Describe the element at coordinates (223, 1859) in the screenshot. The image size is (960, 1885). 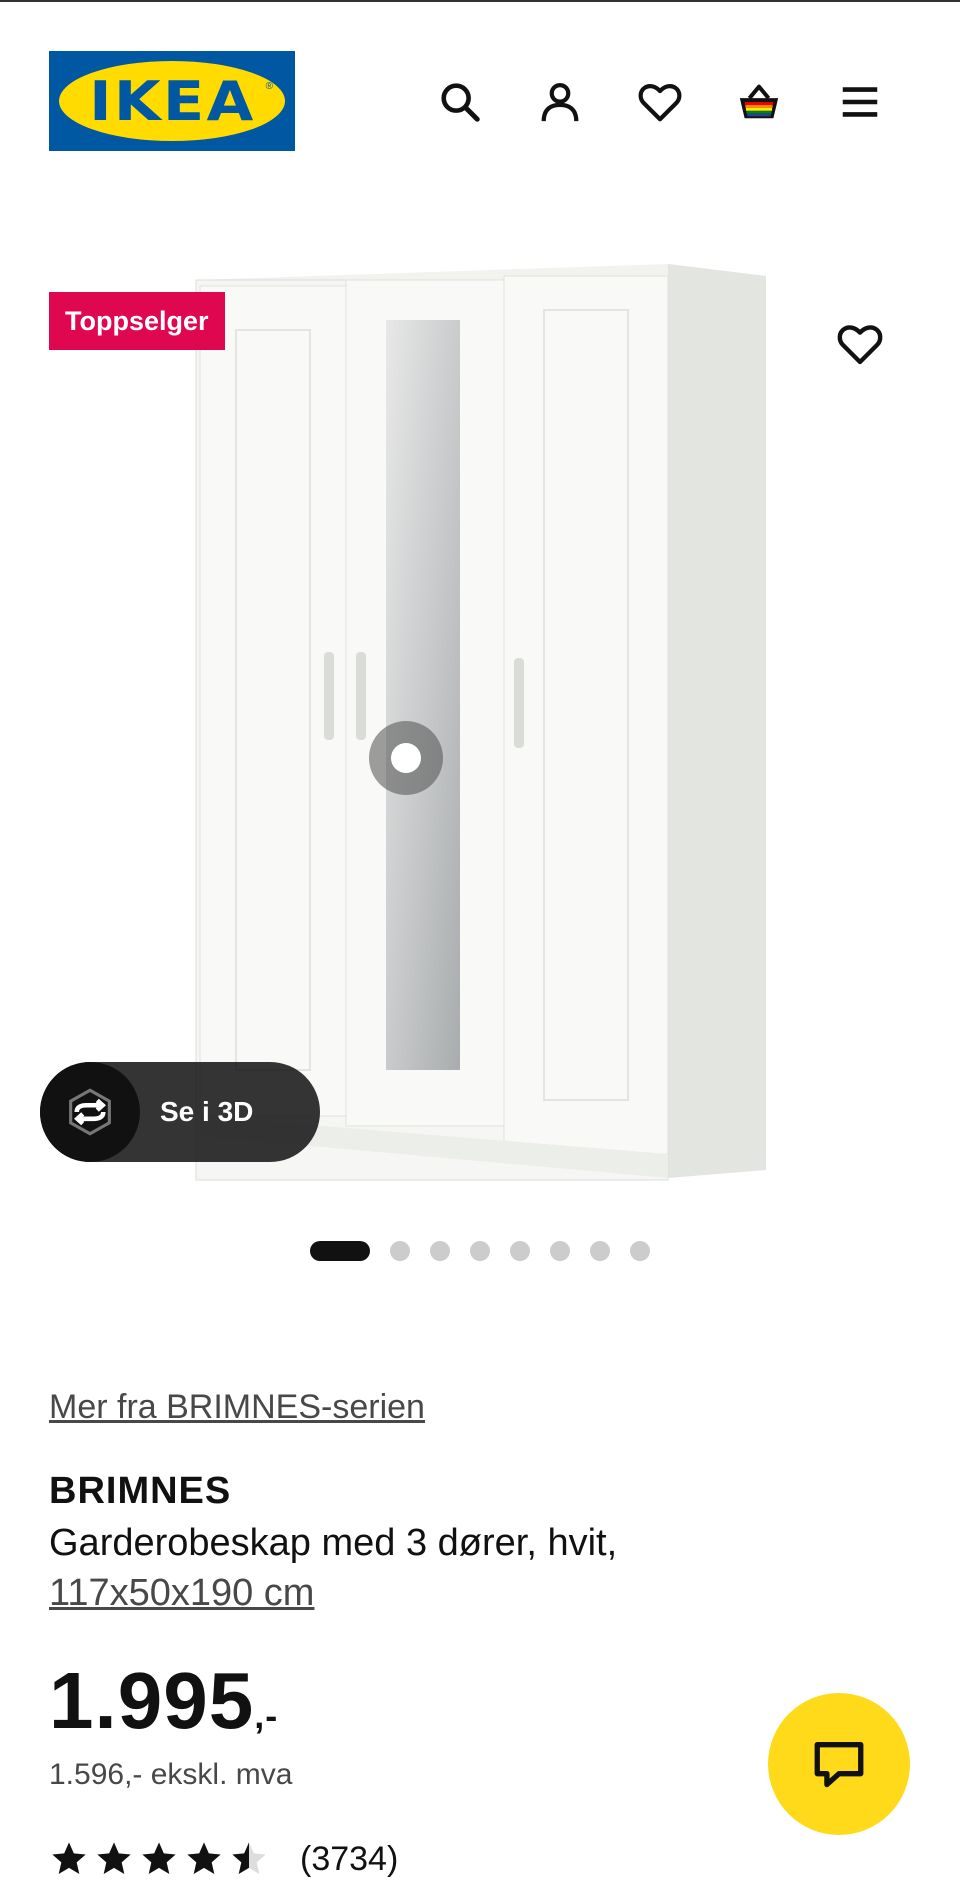
I see `product-rating: (3734)` at that location.